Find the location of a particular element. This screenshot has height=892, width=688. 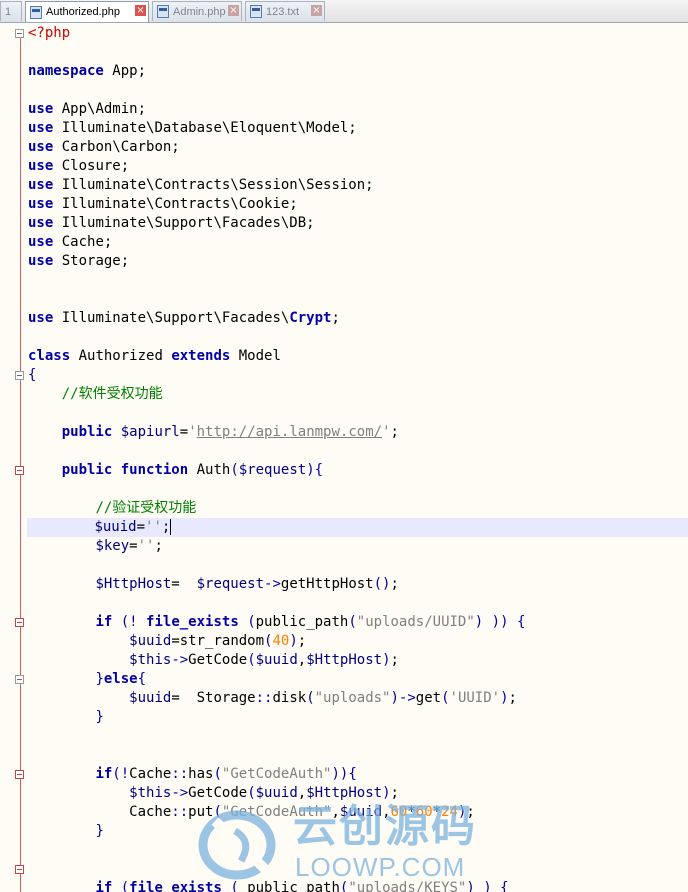

code-token: Cache is located at coordinates (100, 812).